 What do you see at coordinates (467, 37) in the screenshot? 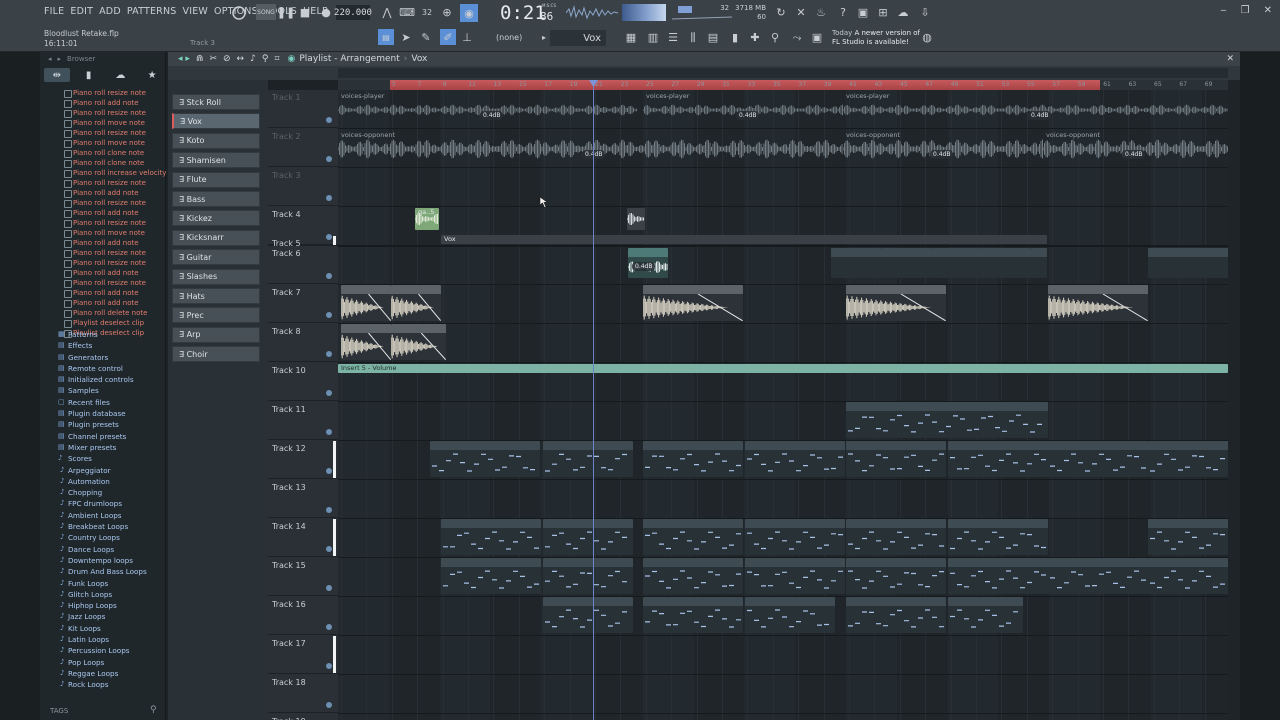
I see `stamp-icon: ⊥` at bounding box center [467, 37].